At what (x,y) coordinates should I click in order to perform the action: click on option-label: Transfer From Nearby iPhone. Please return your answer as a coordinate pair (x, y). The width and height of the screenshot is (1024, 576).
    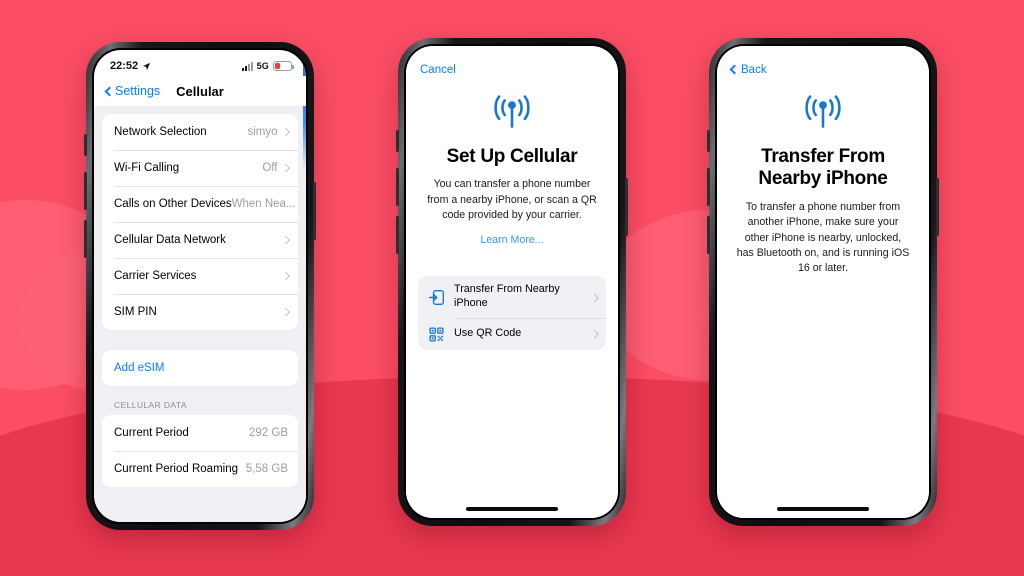
    Looking at the image, I should click on (507, 296).